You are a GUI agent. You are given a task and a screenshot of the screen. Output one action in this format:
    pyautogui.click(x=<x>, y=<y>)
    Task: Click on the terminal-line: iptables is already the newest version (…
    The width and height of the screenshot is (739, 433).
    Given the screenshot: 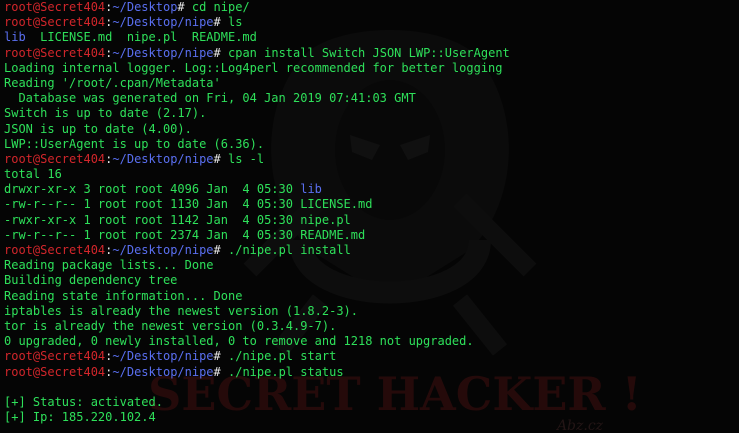 What is the action you would take?
    pyautogui.click(x=257, y=311)
    